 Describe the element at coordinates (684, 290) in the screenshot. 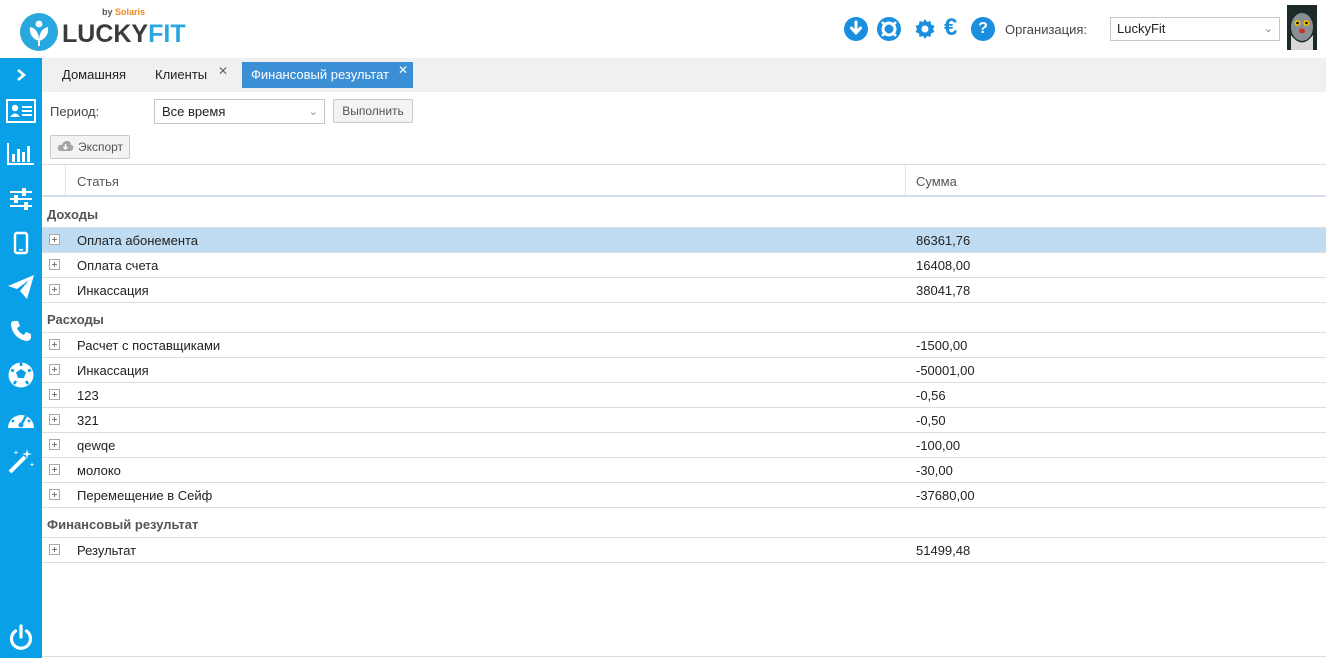

I see `table-row: Инкассация 38041,78` at that location.